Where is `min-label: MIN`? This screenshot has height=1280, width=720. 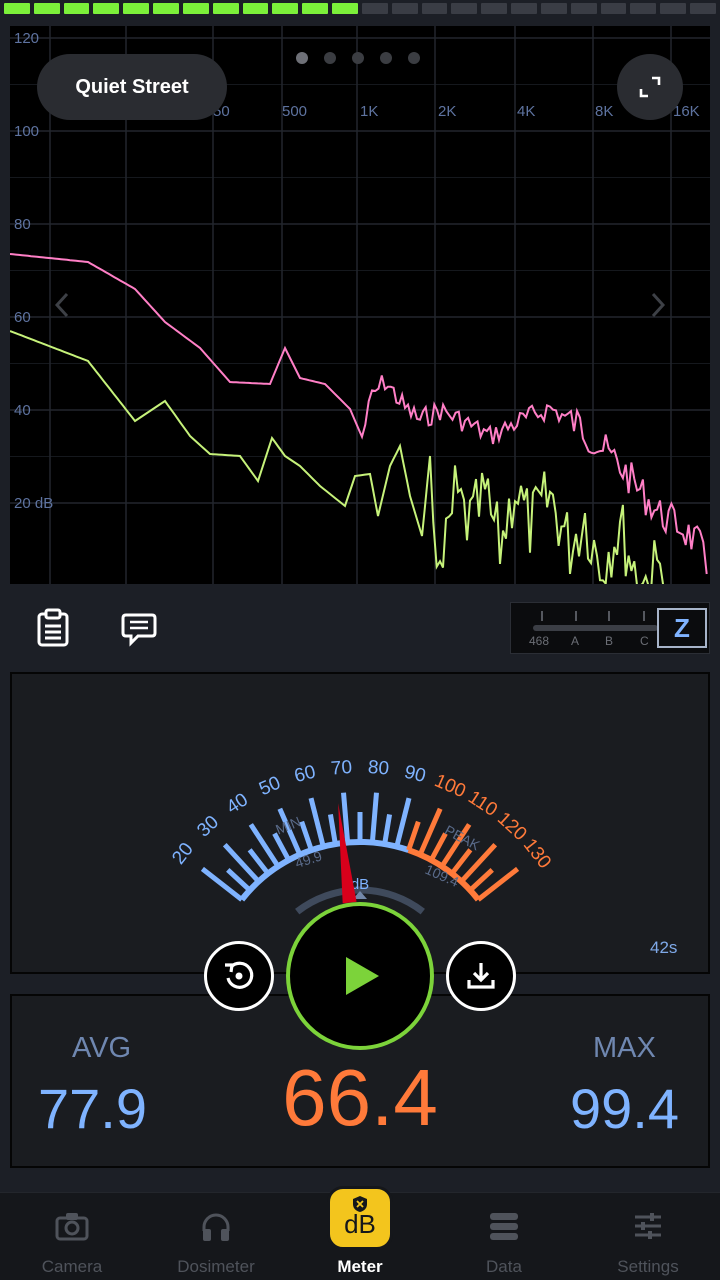 min-label: MIN is located at coordinates (288, 825).